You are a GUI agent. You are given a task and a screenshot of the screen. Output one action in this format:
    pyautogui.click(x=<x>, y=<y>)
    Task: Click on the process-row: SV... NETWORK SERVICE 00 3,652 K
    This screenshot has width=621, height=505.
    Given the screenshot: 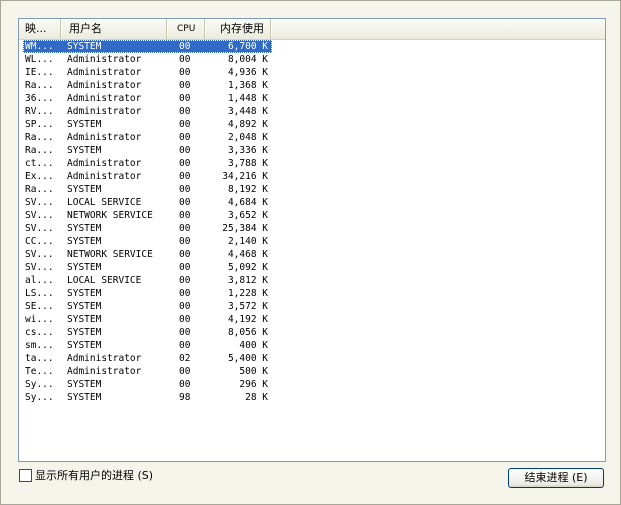 What is the action you would take?
    pyautogui.click(x=312, y=215)
    